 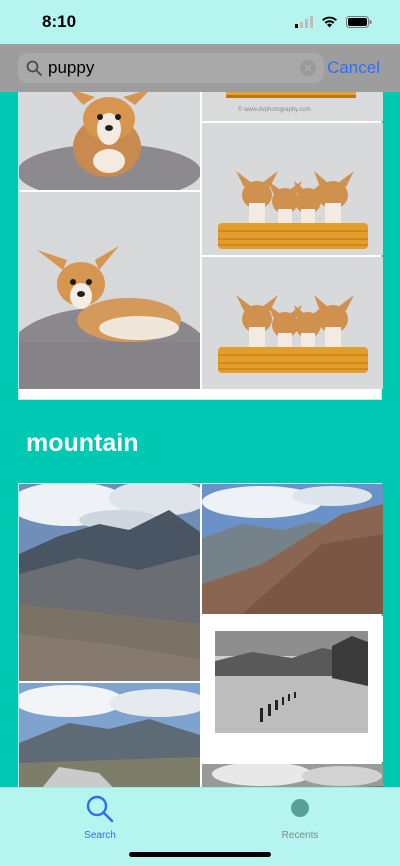 I want to click on watermark: © www.dvphotography.com, so click(x=274, y=110).